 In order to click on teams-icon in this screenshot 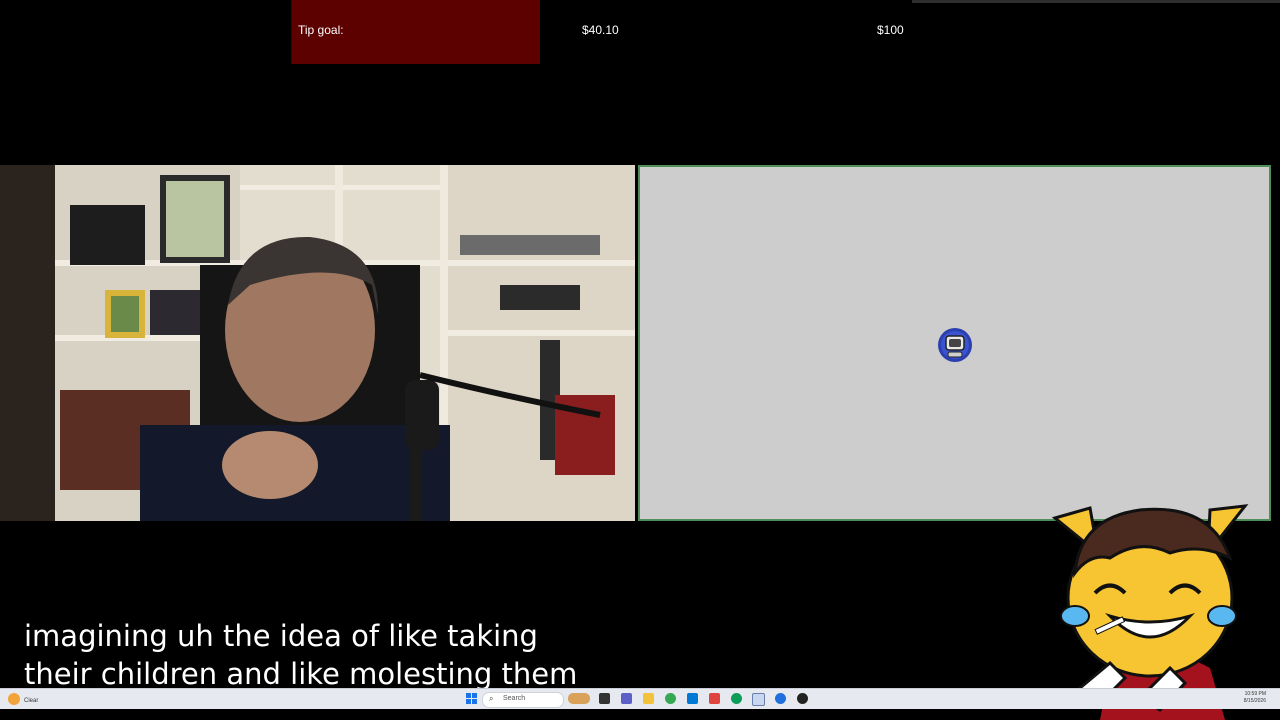, I will do `click(626, 698)`.